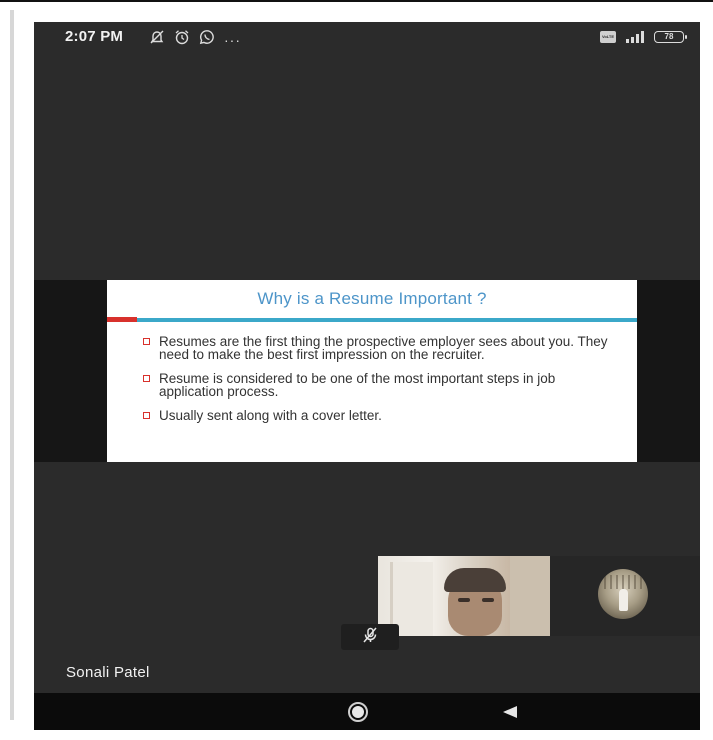  Describe the element at coordinates (356, 1) in the screenshot. I see `top-rule` at that location.